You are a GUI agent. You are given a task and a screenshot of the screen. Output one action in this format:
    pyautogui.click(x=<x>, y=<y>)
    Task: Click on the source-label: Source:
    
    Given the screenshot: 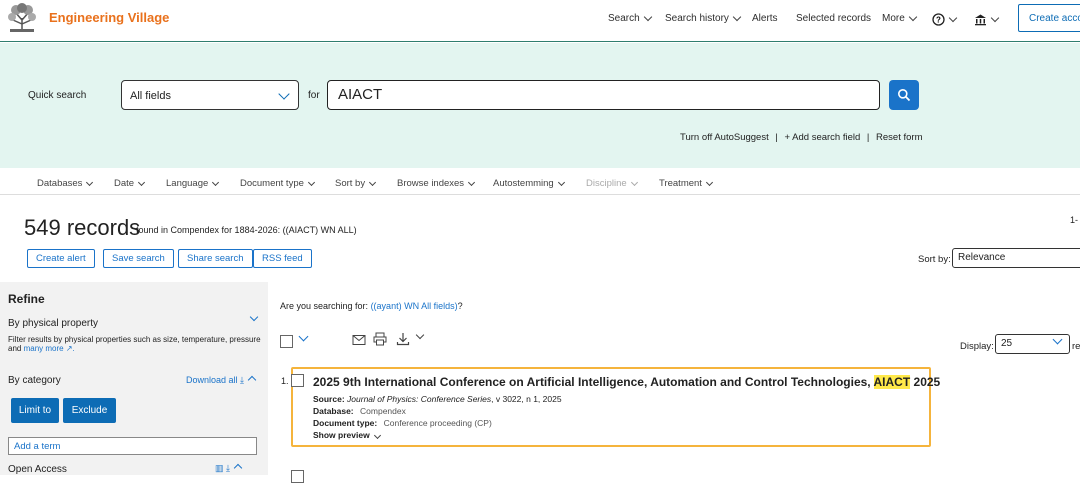 What is the action you would take?
    pyautogui.click(x=329, y=399)
    